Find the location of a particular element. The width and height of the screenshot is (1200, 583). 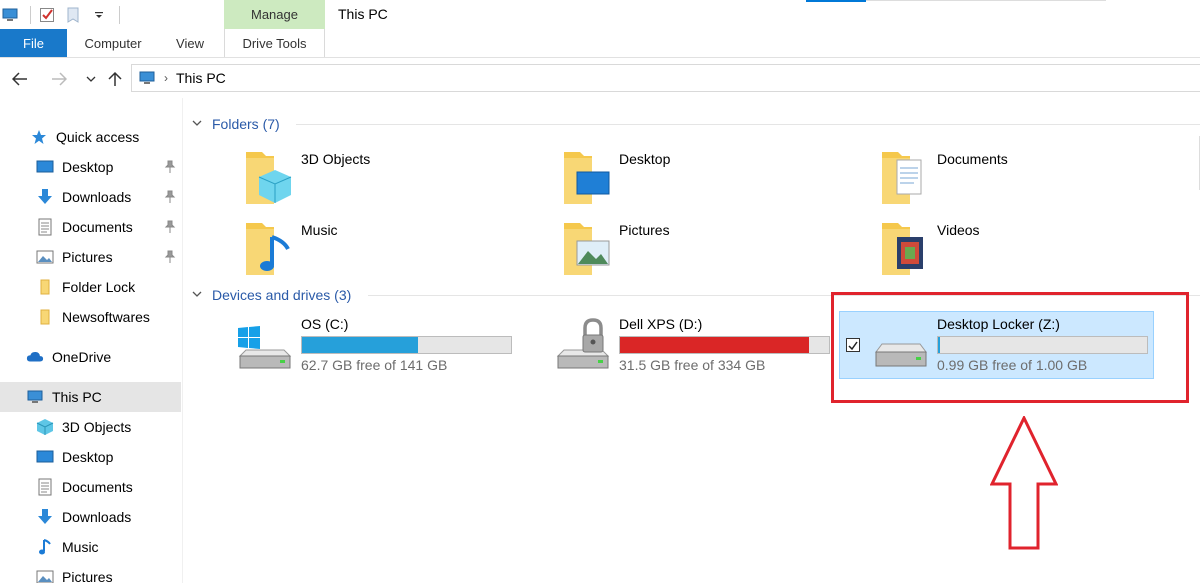

group-header-folders: Folders (7) is located at coordinates (696, 124).